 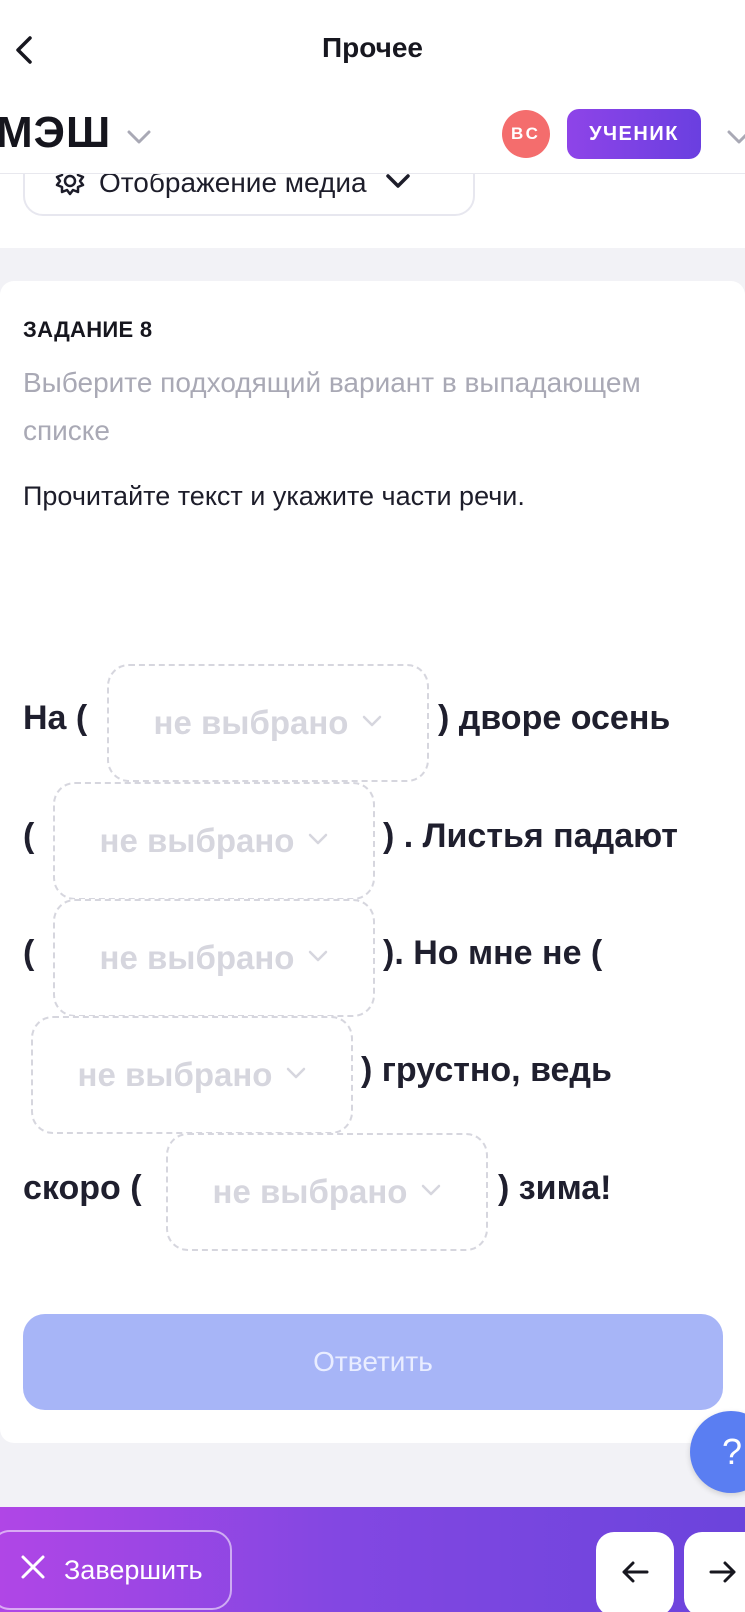 What do you see at coordinates (373, 1362) in the screenshot?
I see `answer-button: Ответить` at bounding box center [373, 1362].